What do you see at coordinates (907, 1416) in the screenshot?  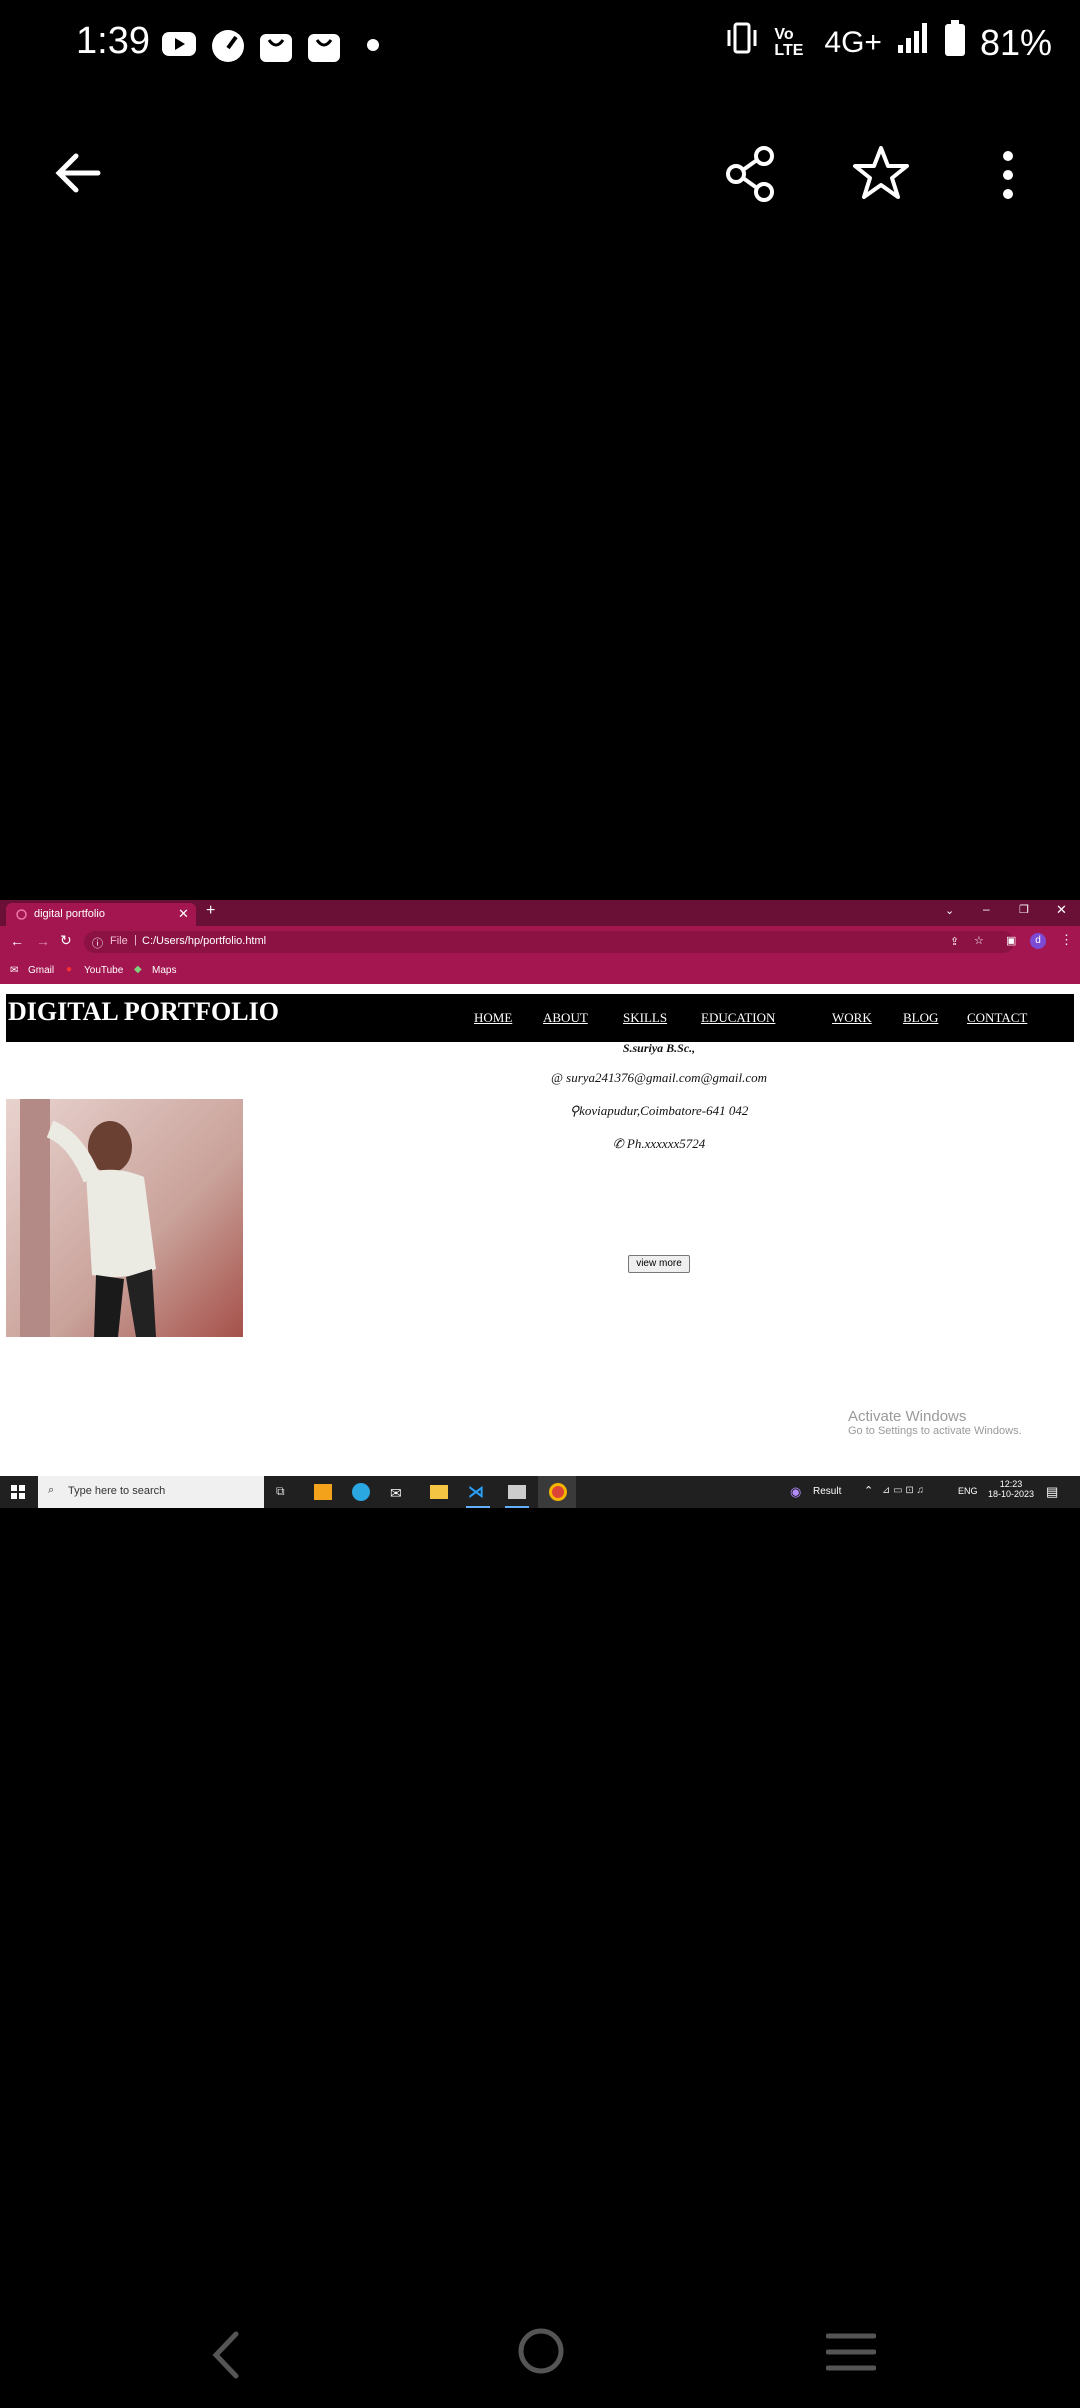 I see `watermark-title: Activate Windows` at bounding box center [907, 1416].